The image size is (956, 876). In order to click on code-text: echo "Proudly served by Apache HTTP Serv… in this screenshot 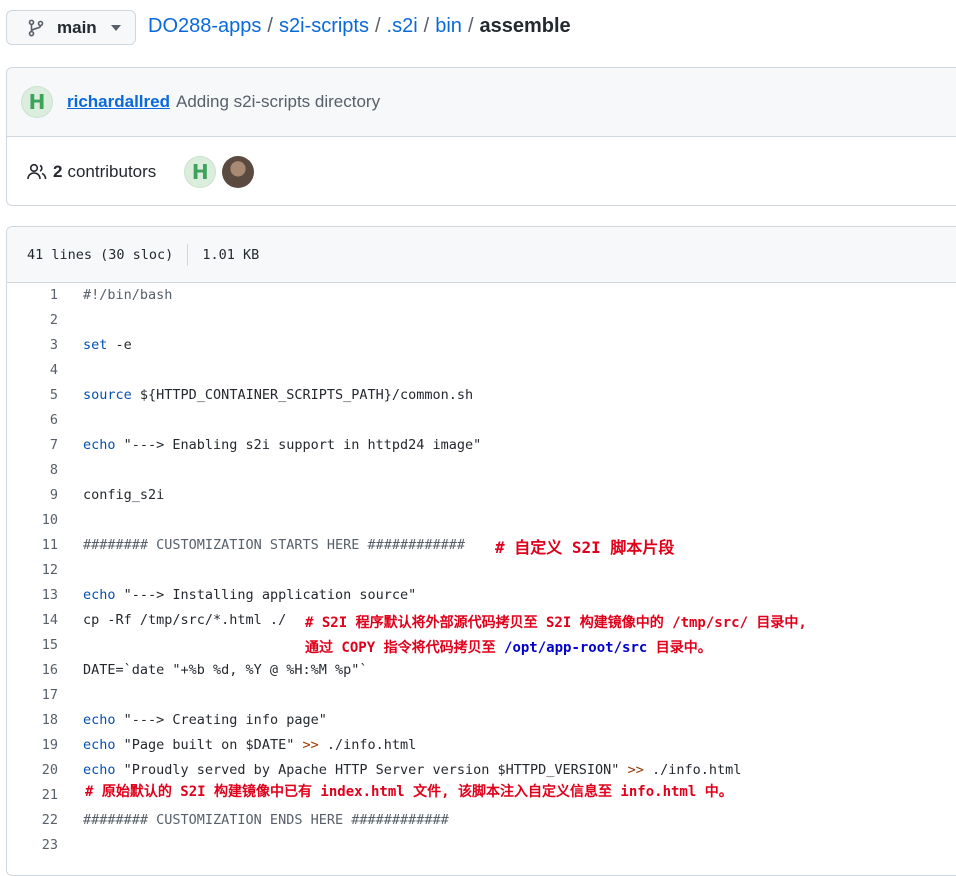, I will do `click(412, 770)`.